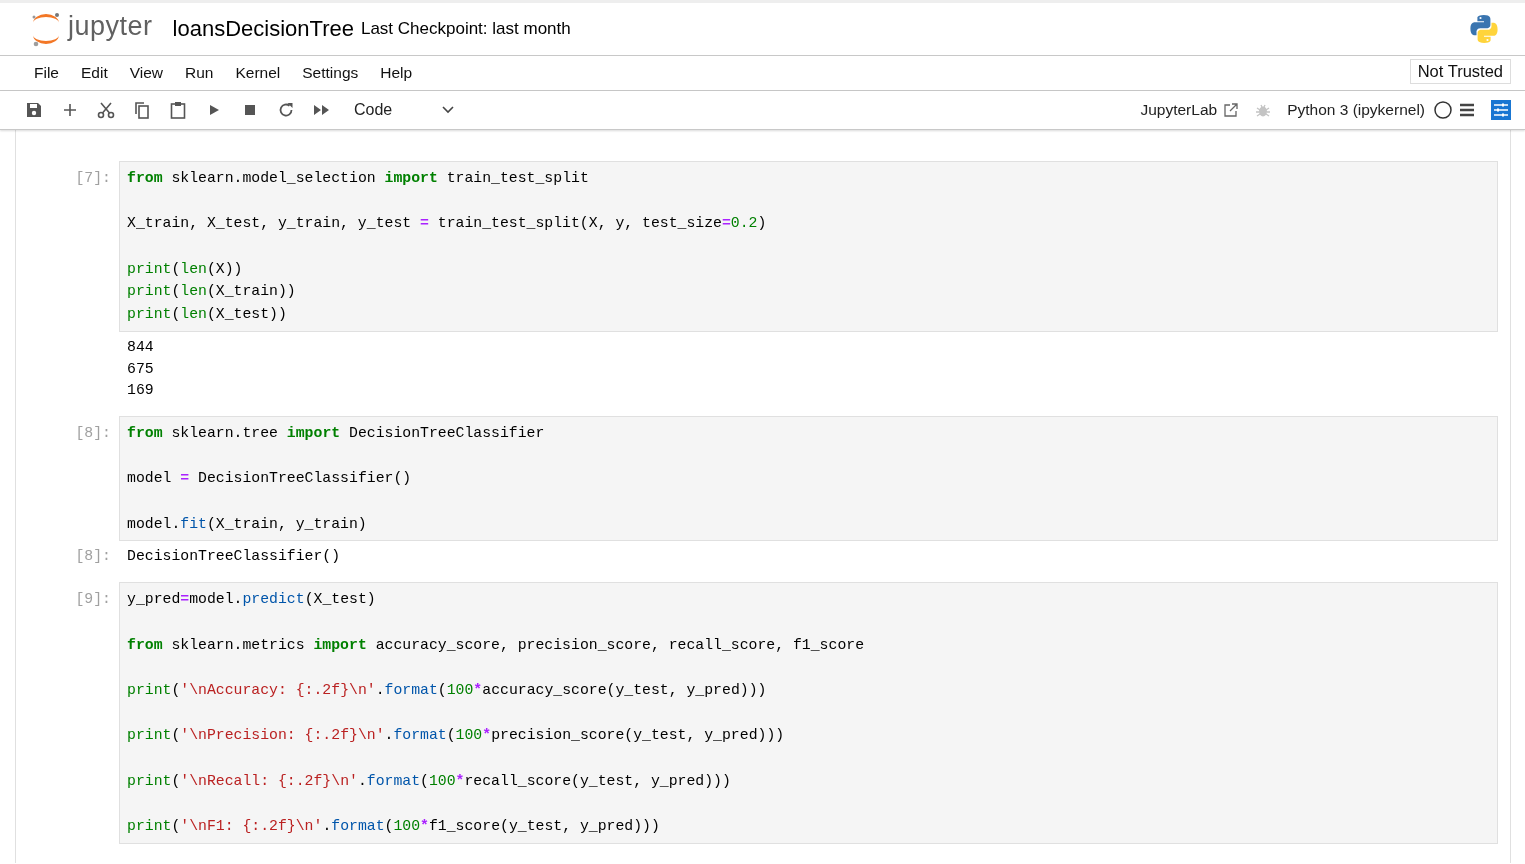 Image resolution: width=1525 pixels, height=864 pixels. What do you see at coordinates (336, 433) in the screenshot?
I see `code-line: from sklearn.tree import DecisionTreeClassifier` at bounding box center [336, 433].